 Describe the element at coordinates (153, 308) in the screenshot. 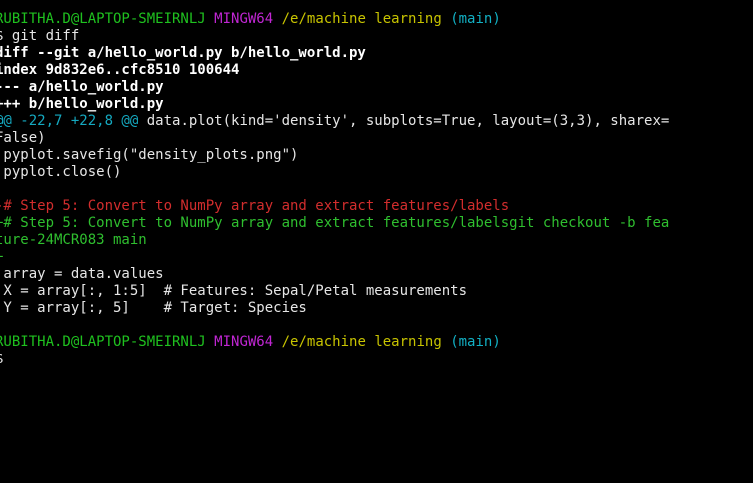

I see `context-line: Y = array[:, 5] # Target: Species` at that location.